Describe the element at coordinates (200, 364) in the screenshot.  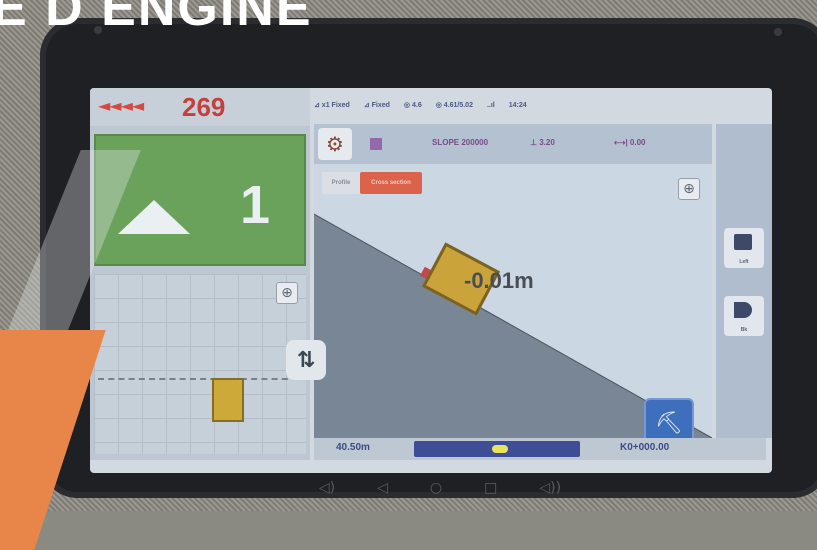
I see `top-view-map: ⊕` at that location.